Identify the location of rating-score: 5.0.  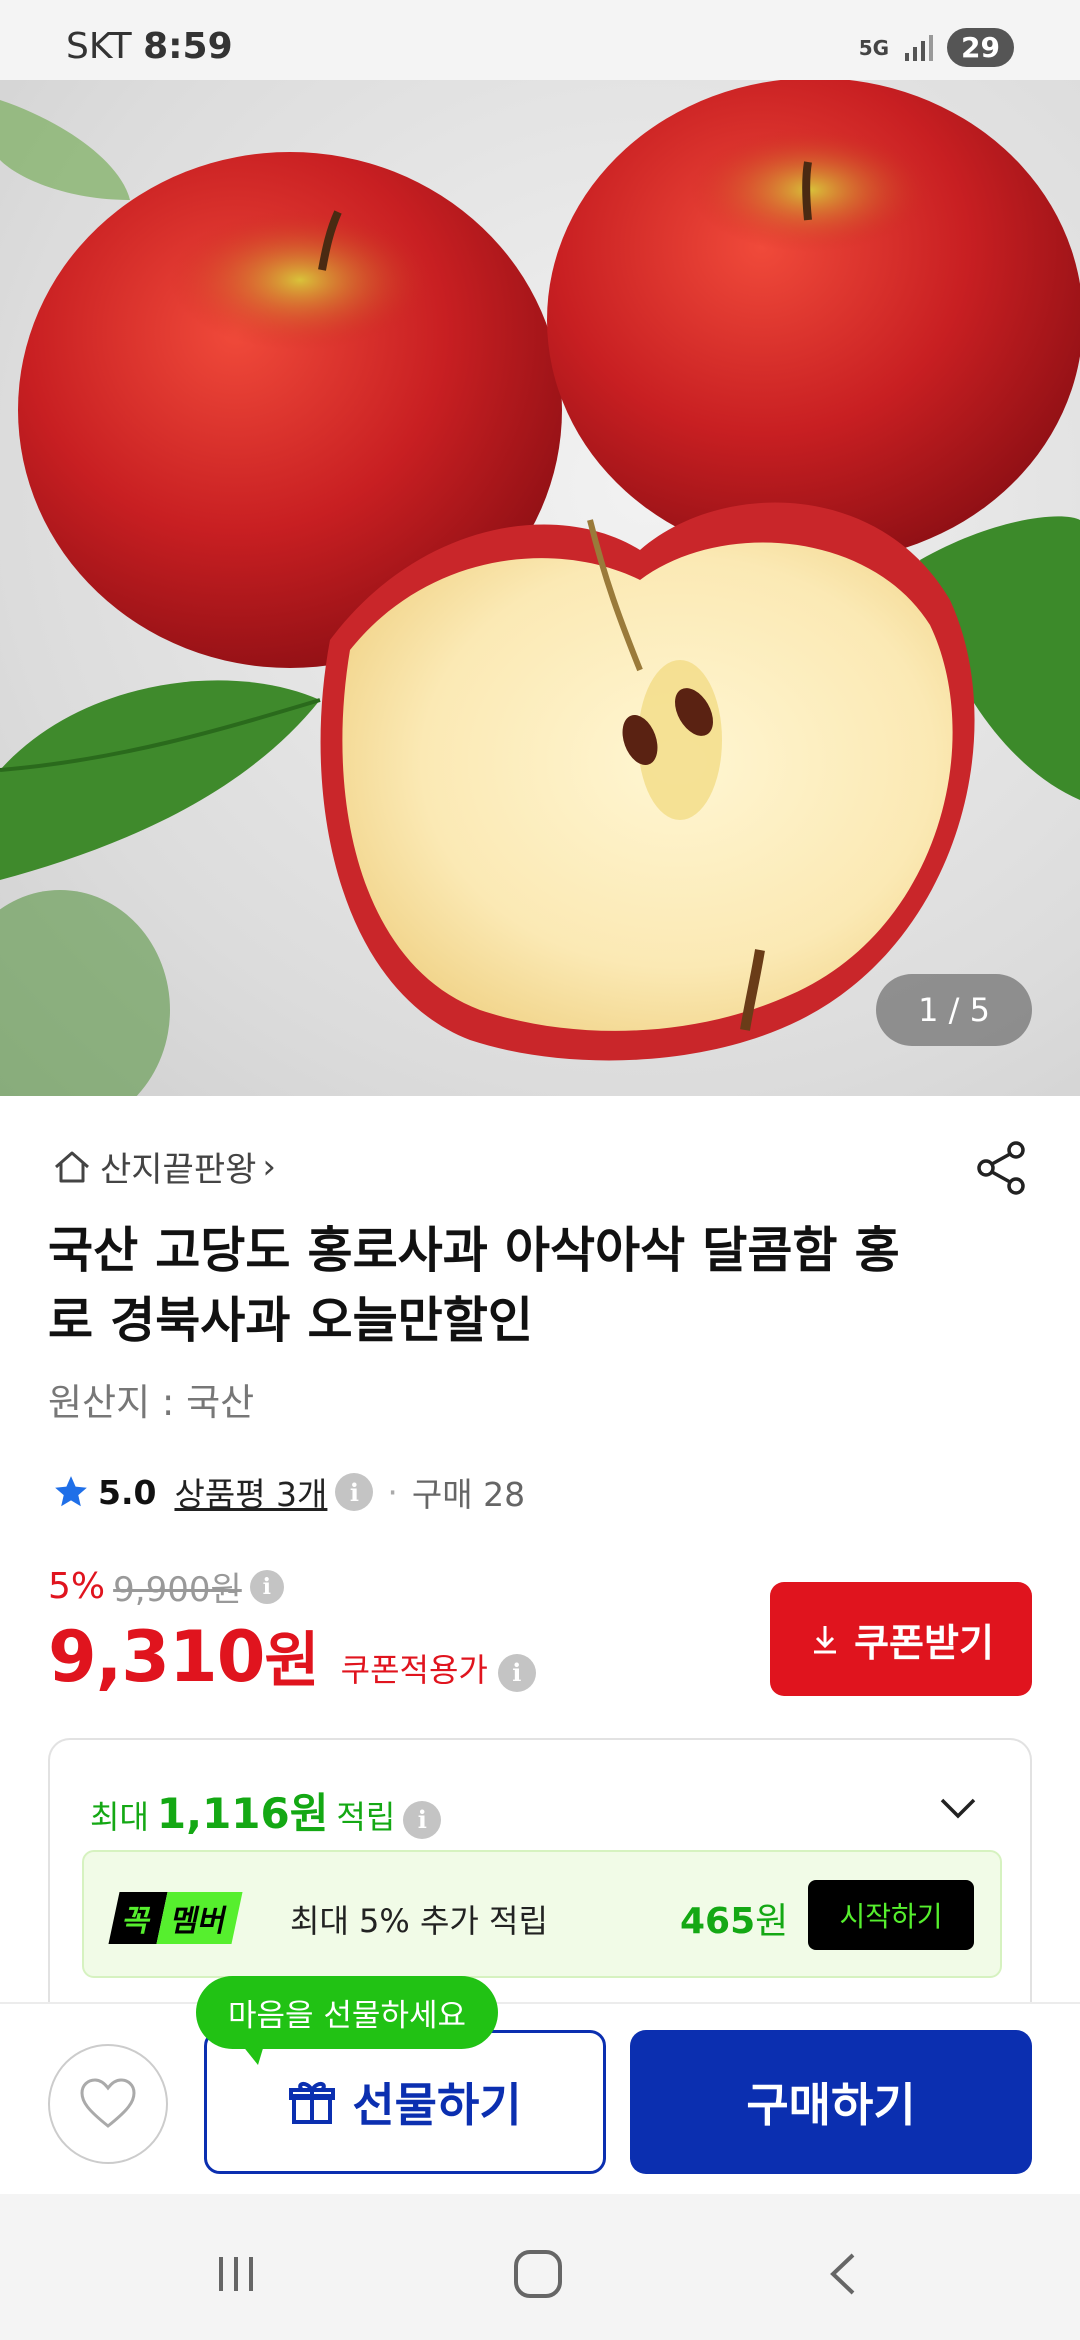
(127, 1492).